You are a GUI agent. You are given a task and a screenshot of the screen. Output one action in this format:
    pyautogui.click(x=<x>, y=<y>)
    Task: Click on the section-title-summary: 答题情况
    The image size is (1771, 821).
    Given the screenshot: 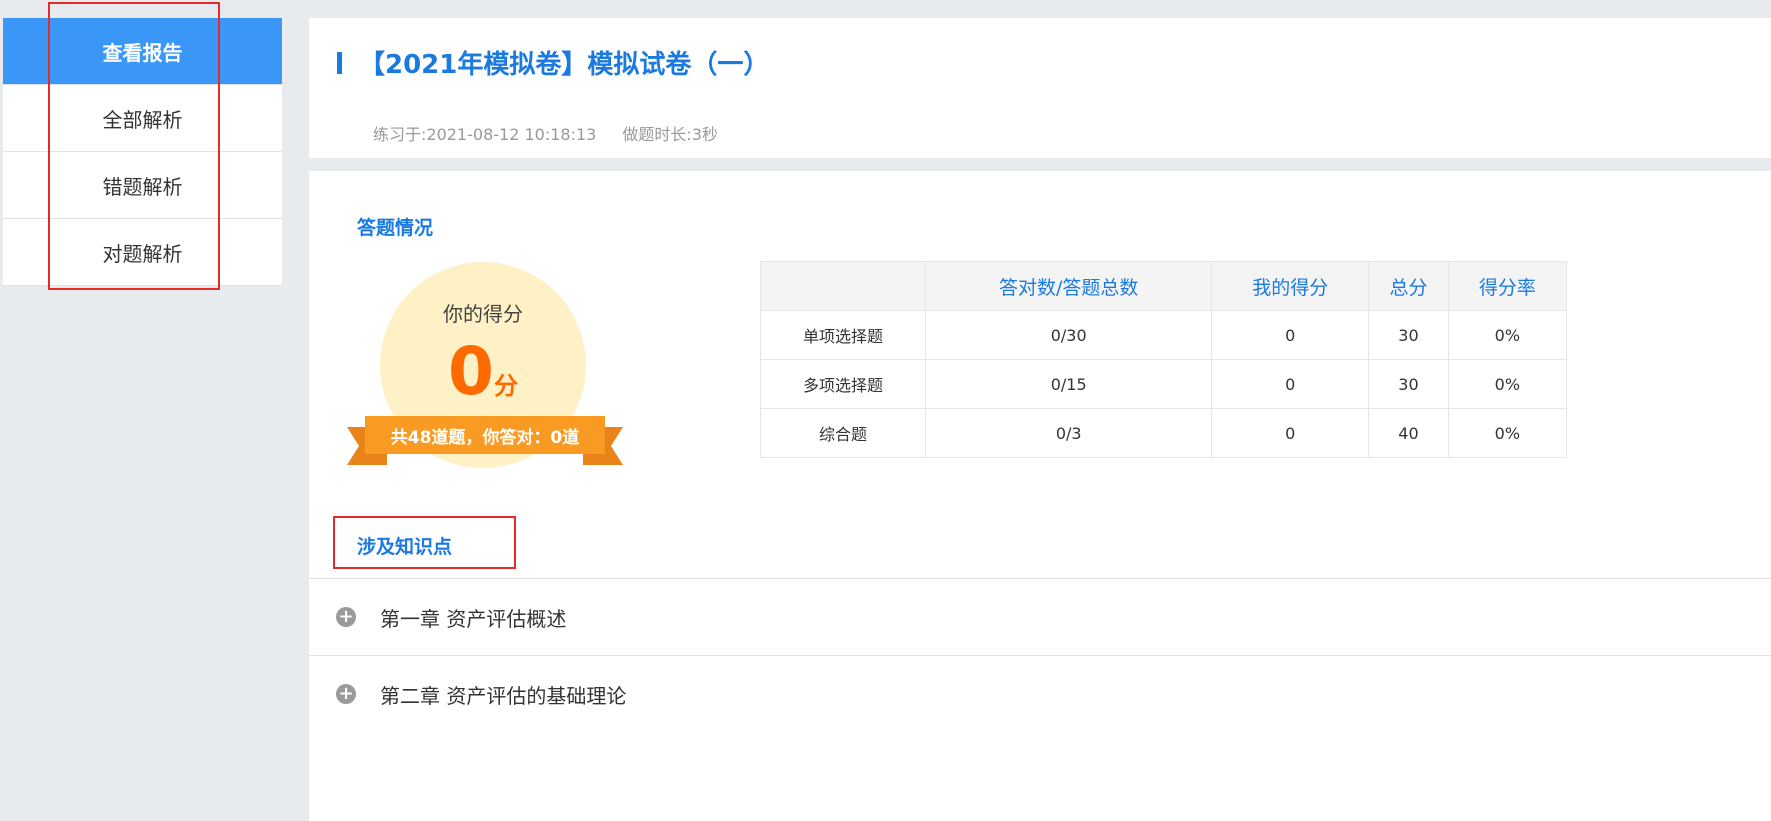 What is the action you would take?
    pyautogui.click(x=395, y=228)
    